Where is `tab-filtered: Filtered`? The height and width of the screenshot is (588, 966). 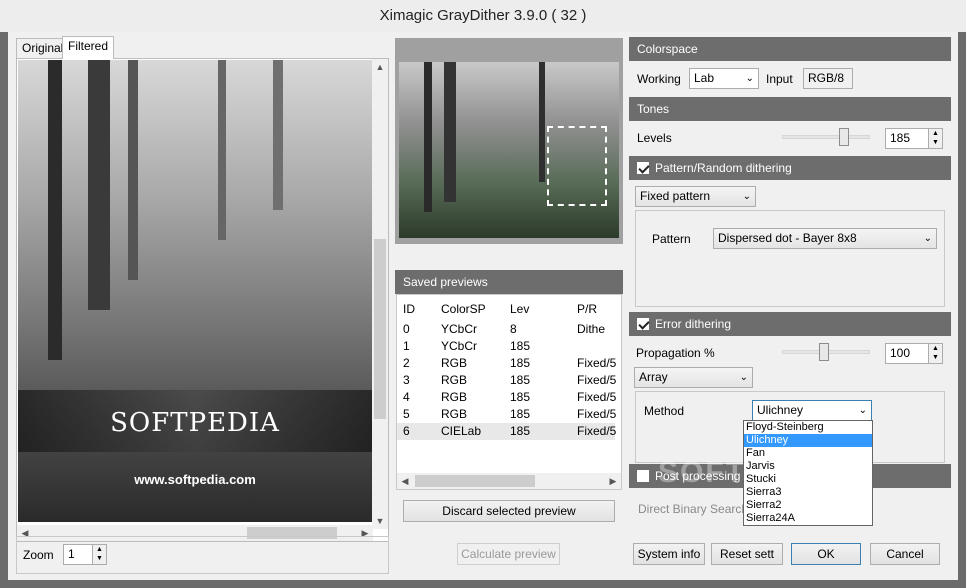 tab-filtered: Filtered is located at coordinates (88, 47).